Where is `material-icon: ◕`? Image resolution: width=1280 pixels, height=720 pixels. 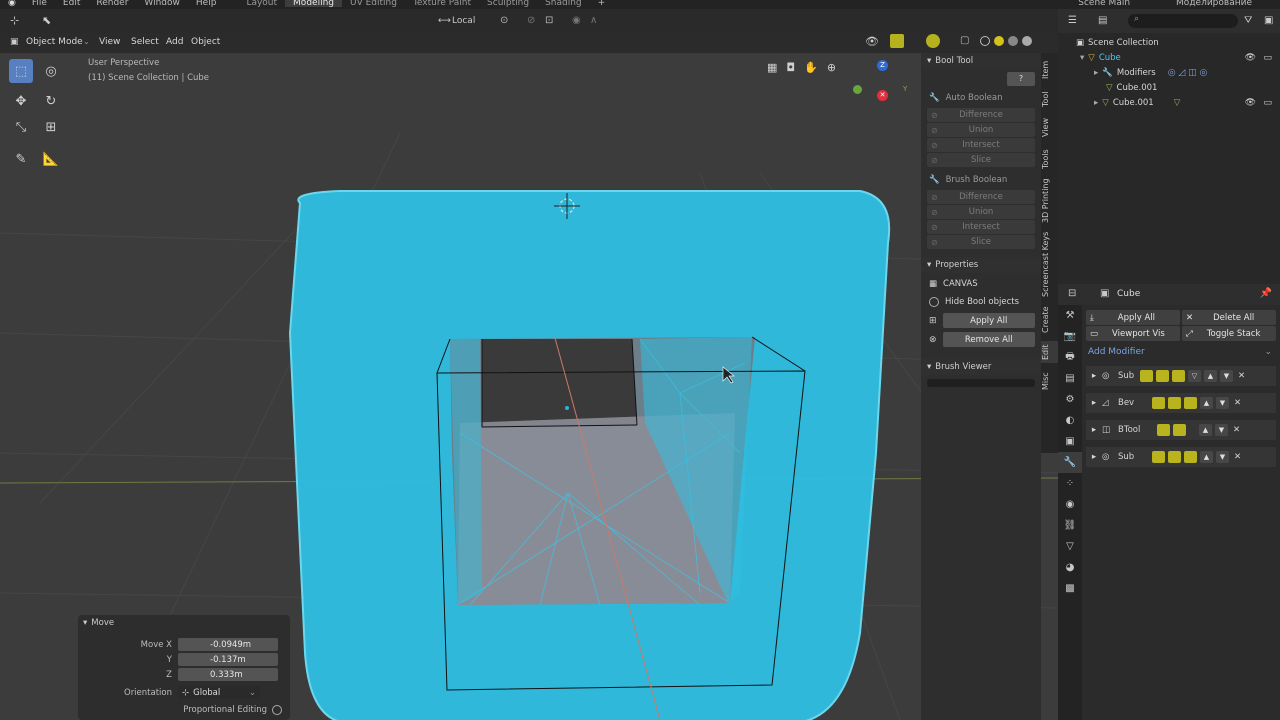
material-icon: ◕ is located at coordinates (1070, 567).